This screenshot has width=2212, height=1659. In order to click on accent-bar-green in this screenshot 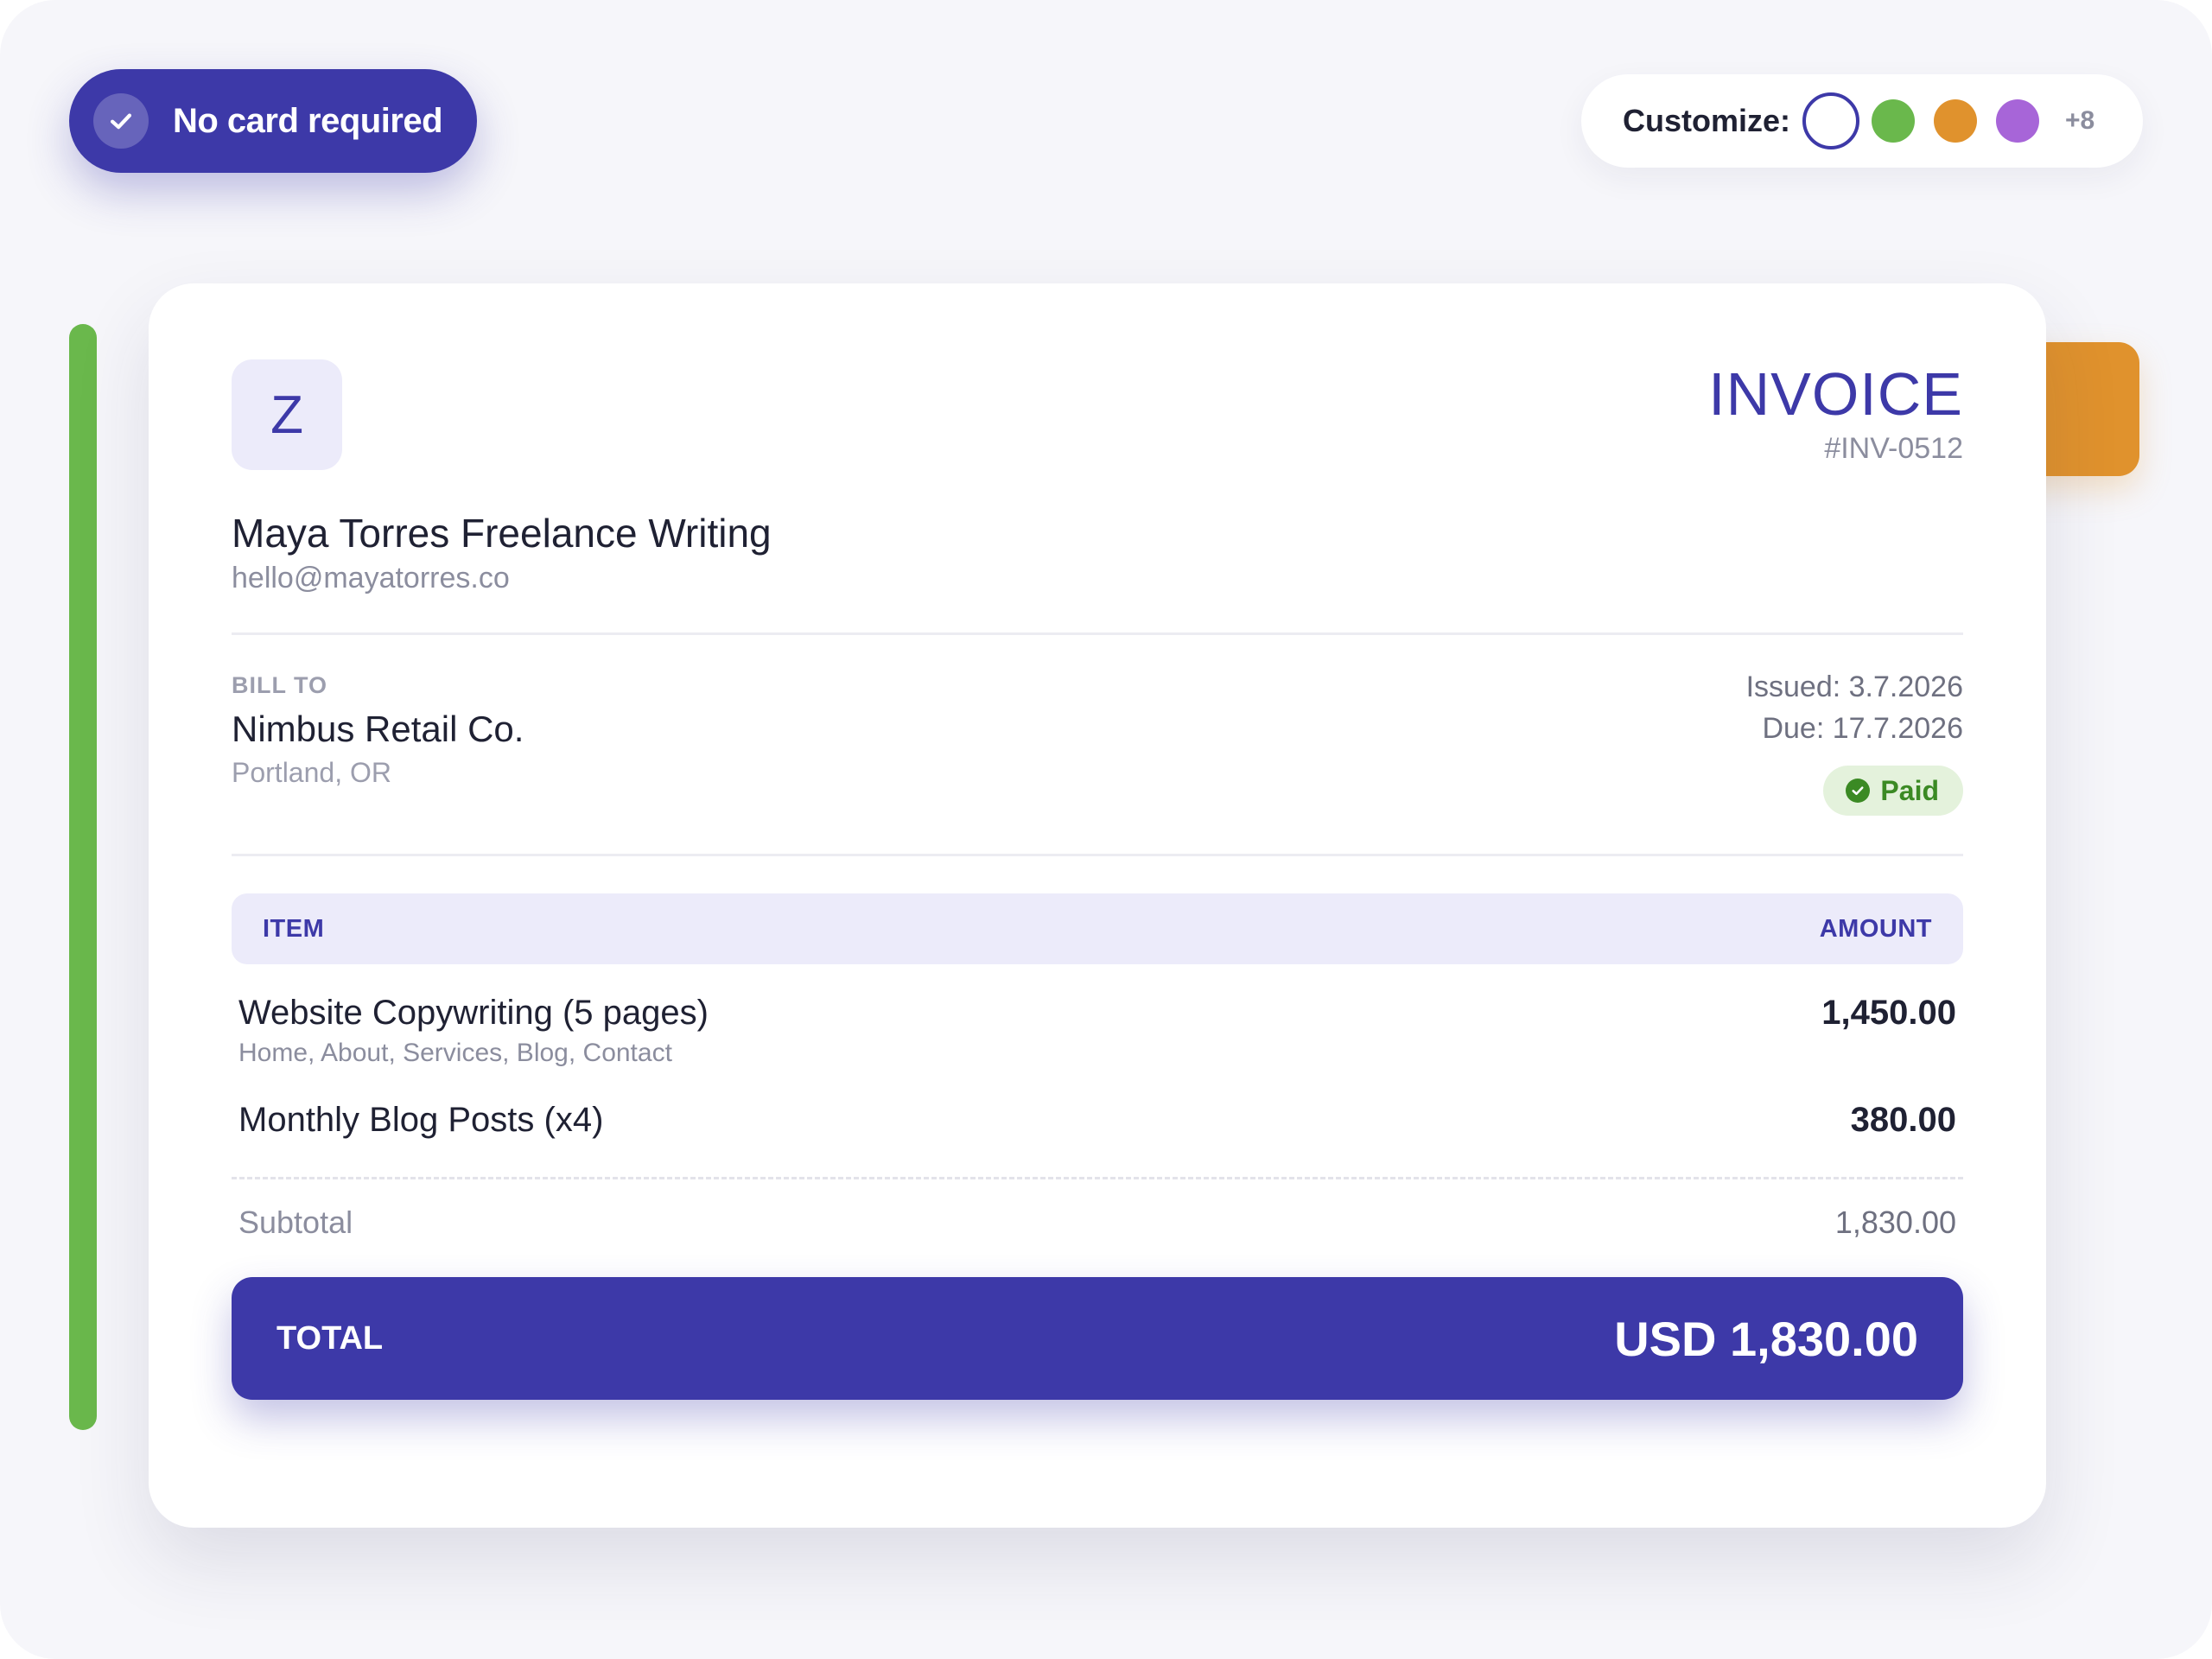, I will do `click(83, 877)`.